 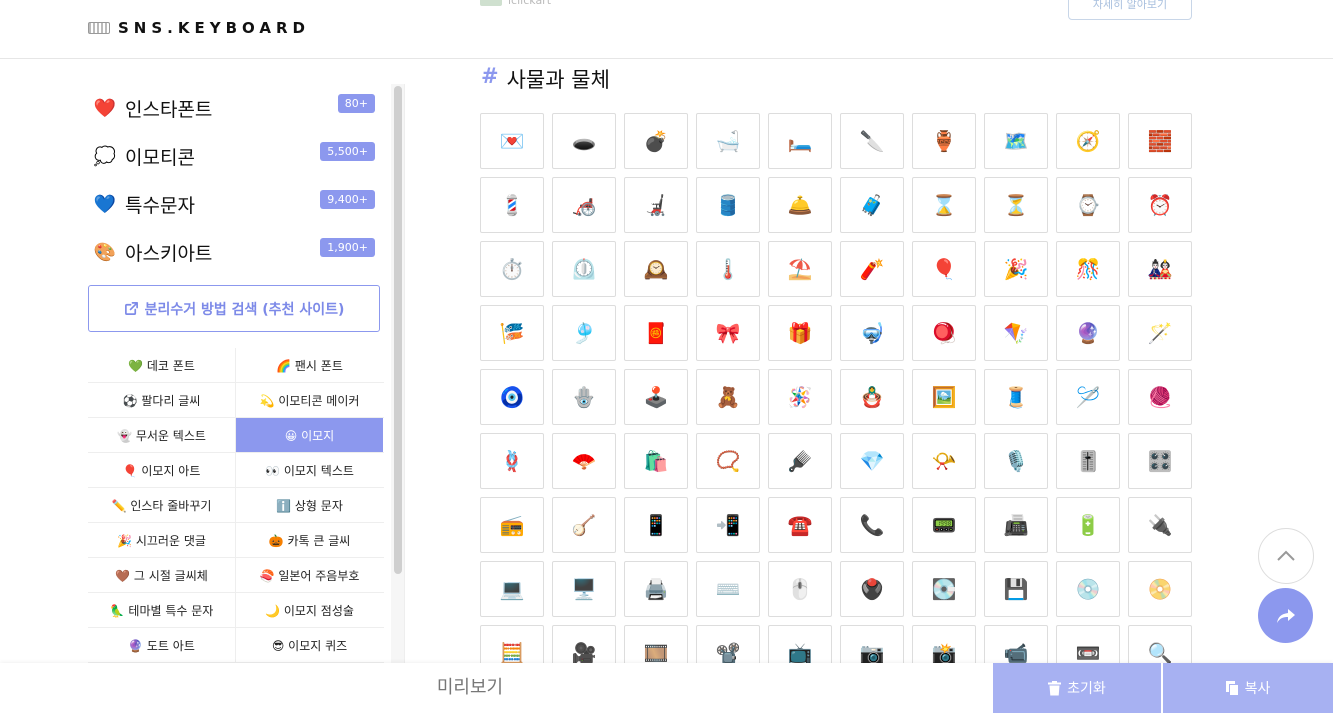 What do you see at coordinates (656, 397) in the screenshot?
I see `emoji-button: 🕹️` at bounding box center [656, 397].